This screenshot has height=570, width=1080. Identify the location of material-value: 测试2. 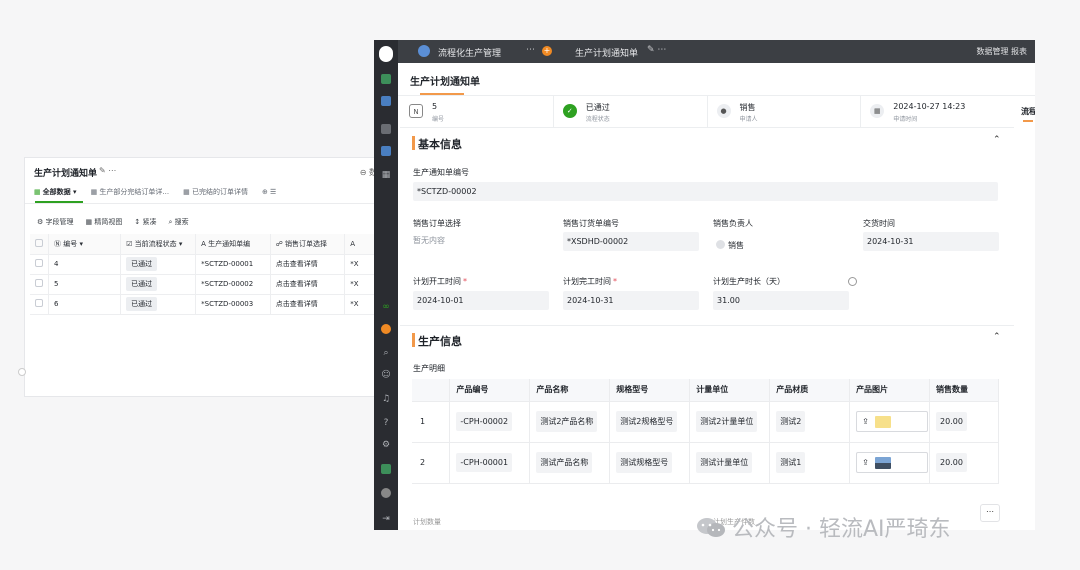
(791, 421).